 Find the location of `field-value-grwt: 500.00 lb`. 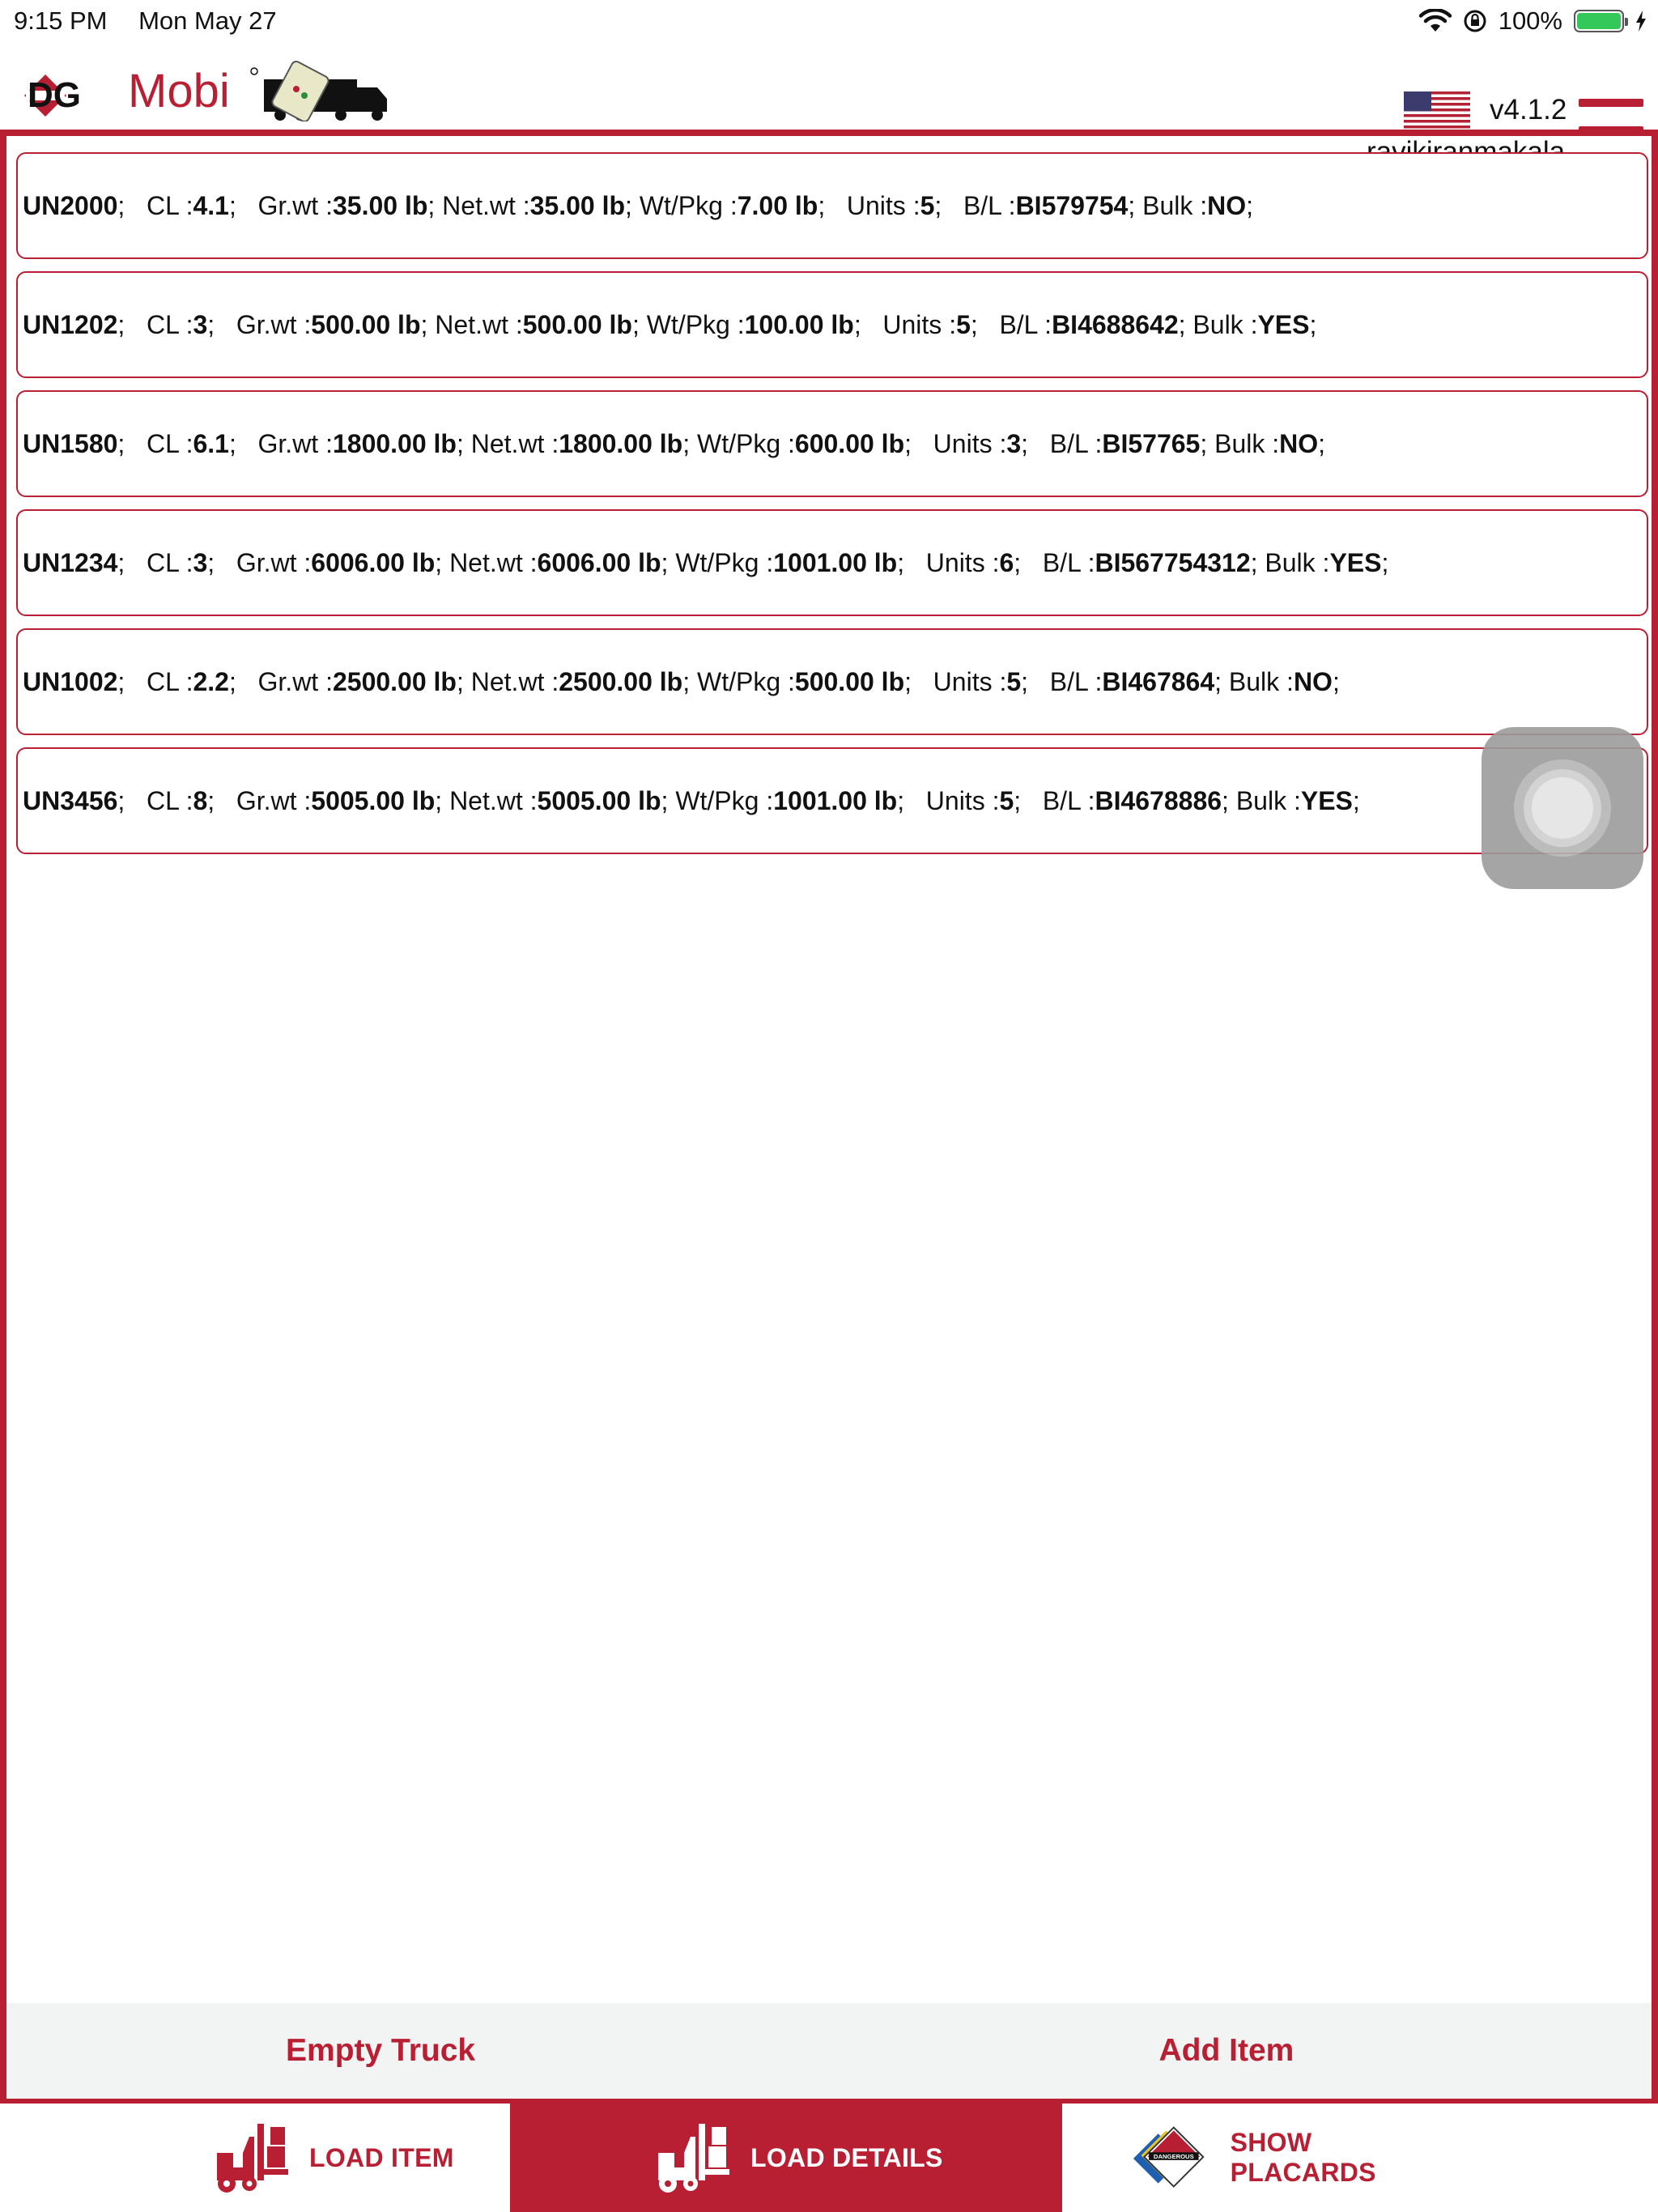

field-value-grwt: 500.00 lb is located at coordinates (366, 324).